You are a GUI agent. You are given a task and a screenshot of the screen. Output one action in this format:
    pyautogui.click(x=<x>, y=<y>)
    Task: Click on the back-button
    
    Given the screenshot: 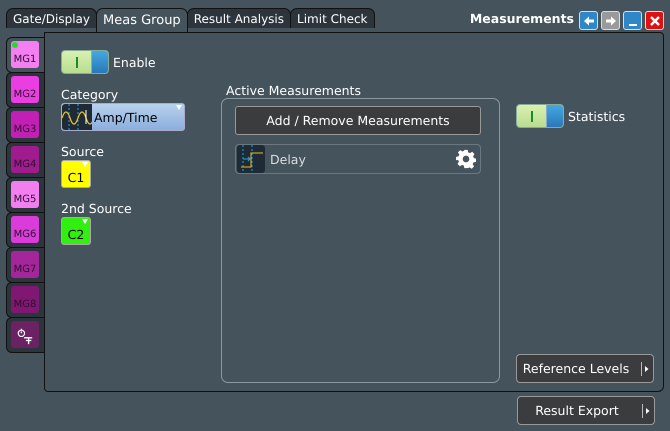 What is the action you would take?
    pyautogui.click(x=588, y=20)
    